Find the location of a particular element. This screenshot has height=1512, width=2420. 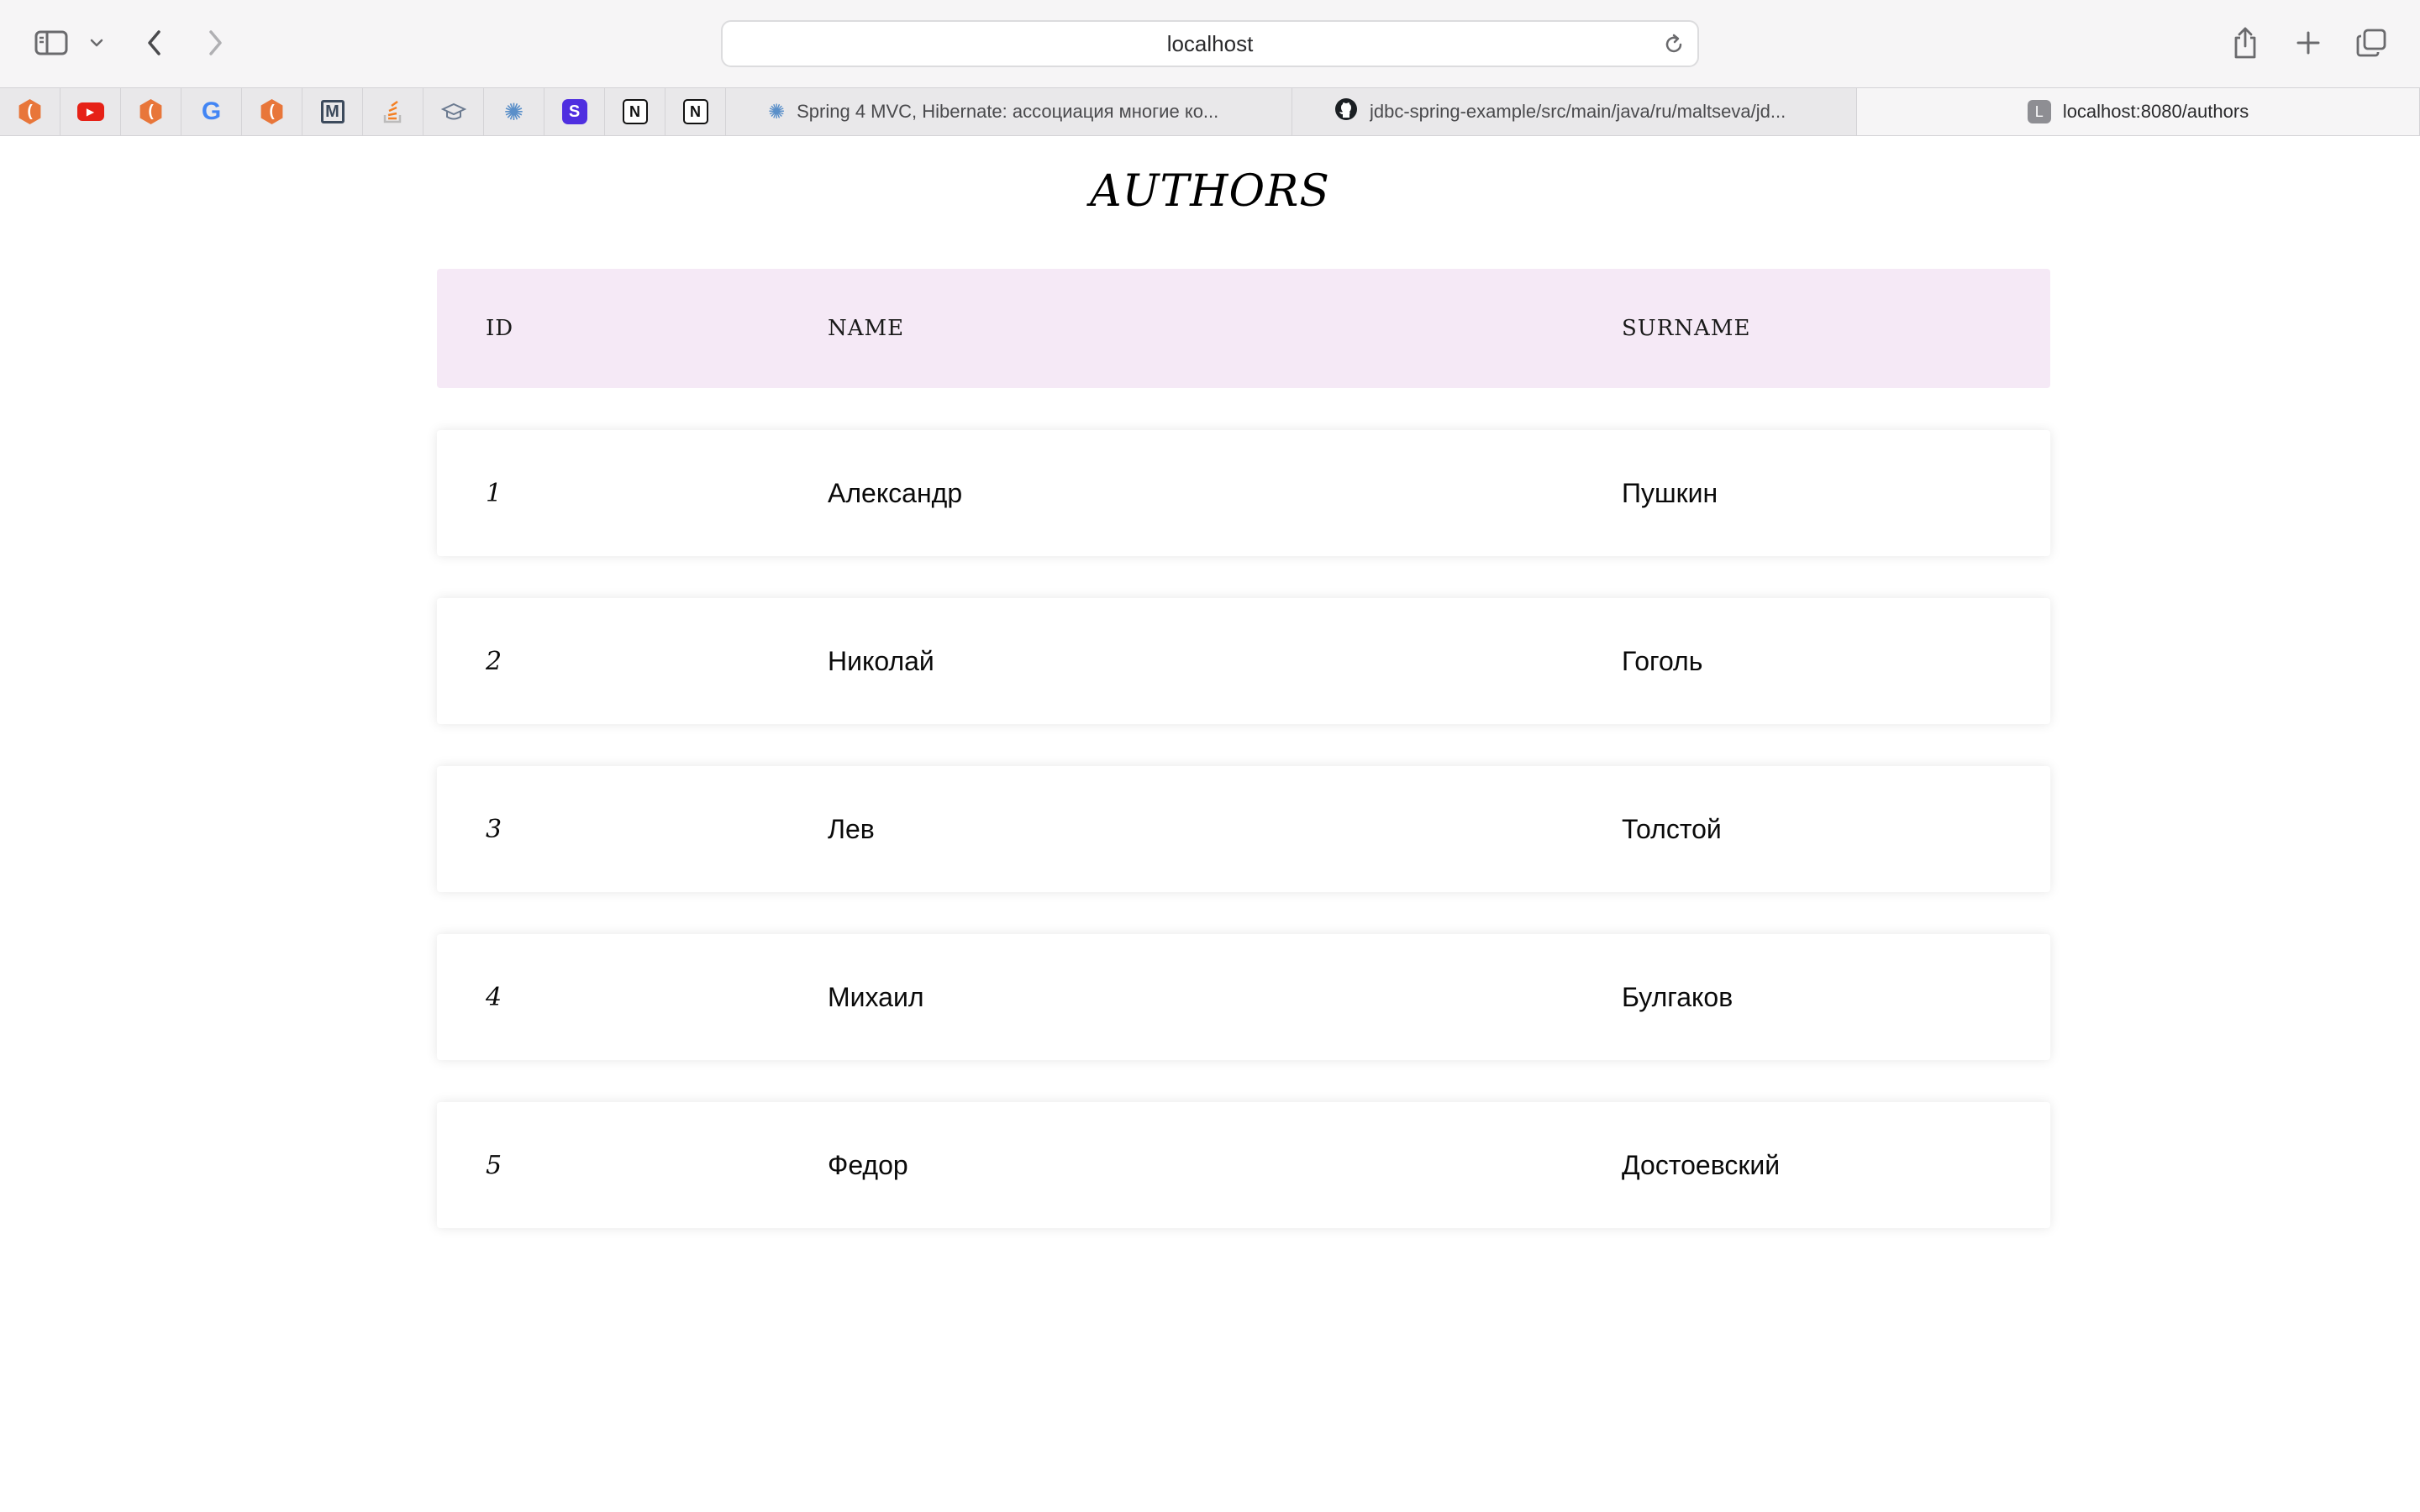

gmail-m-icon: M is located at coordinates (332, 111).